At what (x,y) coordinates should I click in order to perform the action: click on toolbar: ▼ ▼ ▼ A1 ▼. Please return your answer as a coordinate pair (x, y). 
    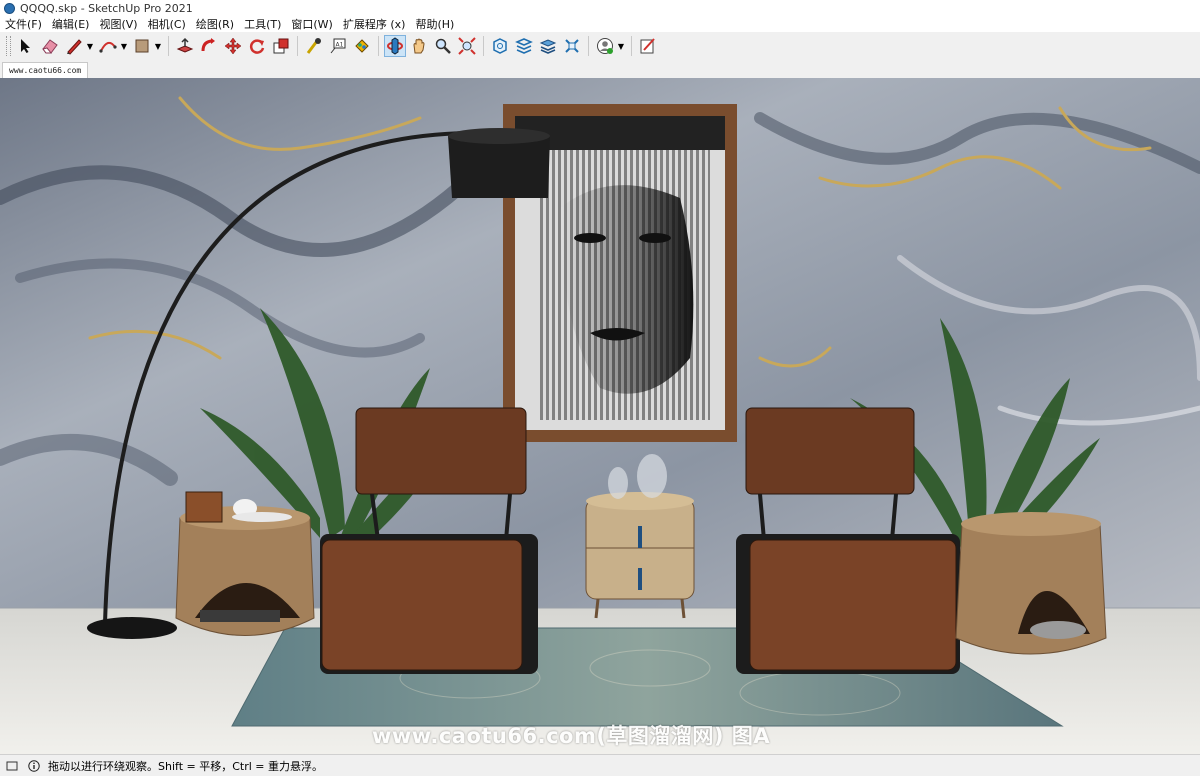
    Looking at the image, I should click on (600, 46).